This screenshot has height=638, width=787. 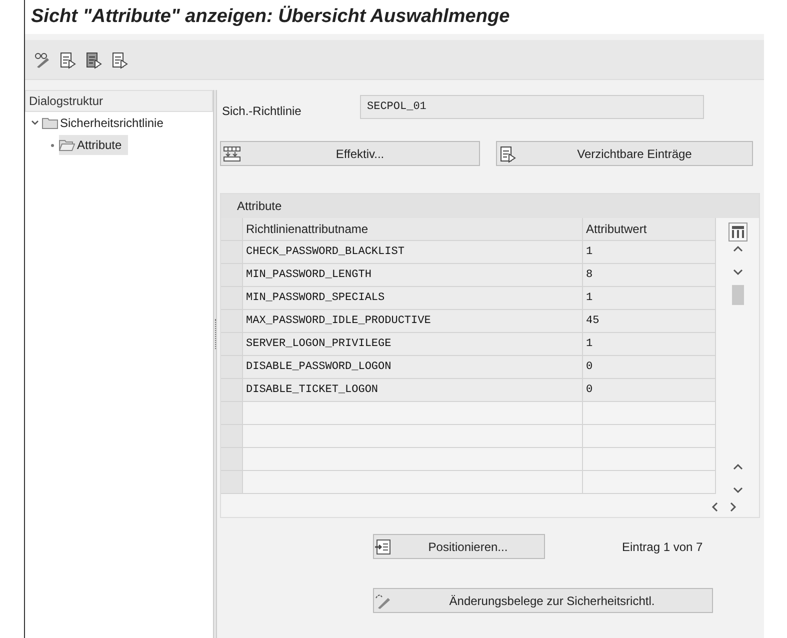 I want to click on scroll-right-icon, so click(x=733, y=507).